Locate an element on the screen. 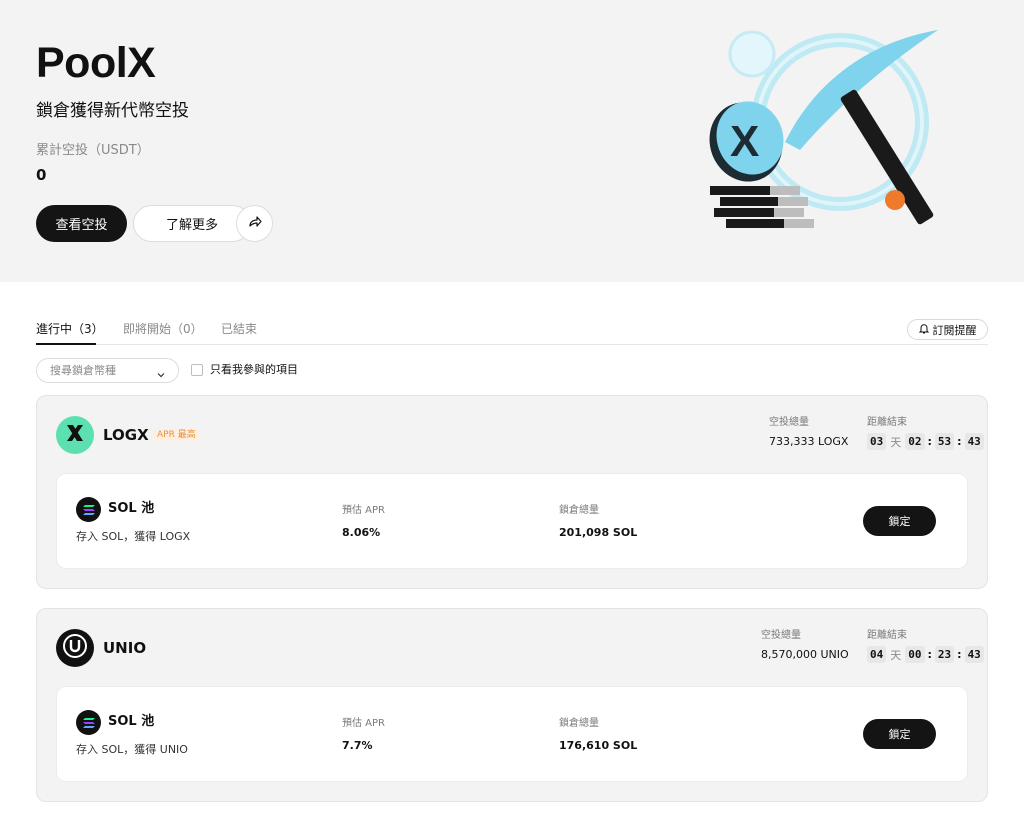 The image size is (1024, 818). pool-description: 存入 SOL，獲得 UNIO is located at coordinates (132, 749).